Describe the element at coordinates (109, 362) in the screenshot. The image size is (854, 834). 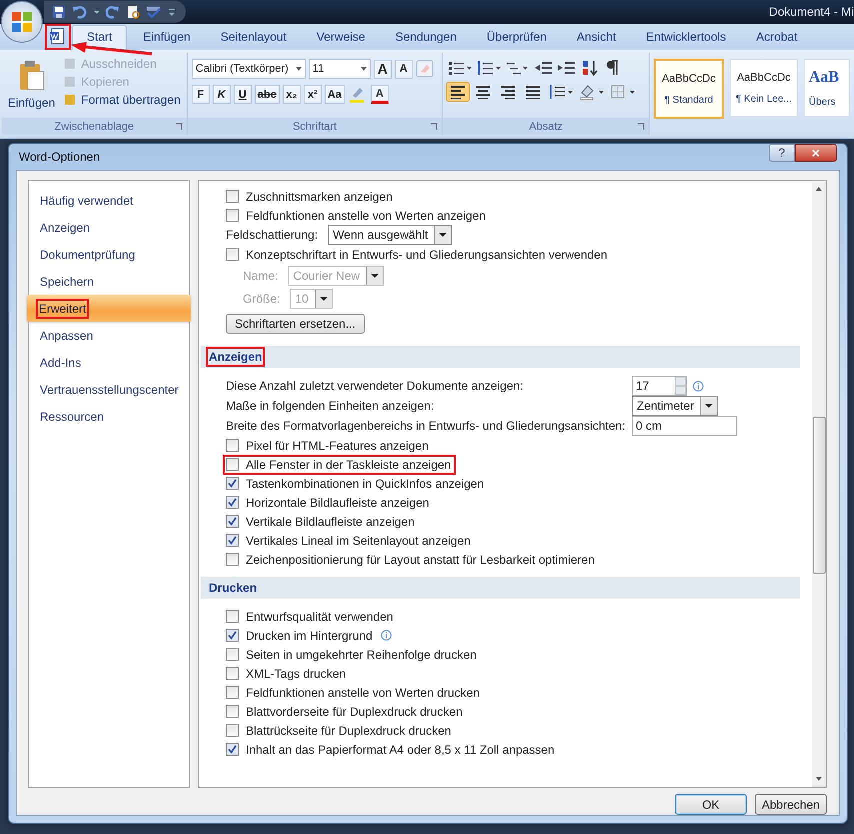
I see `sidebar-item: Add-Ins` at that location.